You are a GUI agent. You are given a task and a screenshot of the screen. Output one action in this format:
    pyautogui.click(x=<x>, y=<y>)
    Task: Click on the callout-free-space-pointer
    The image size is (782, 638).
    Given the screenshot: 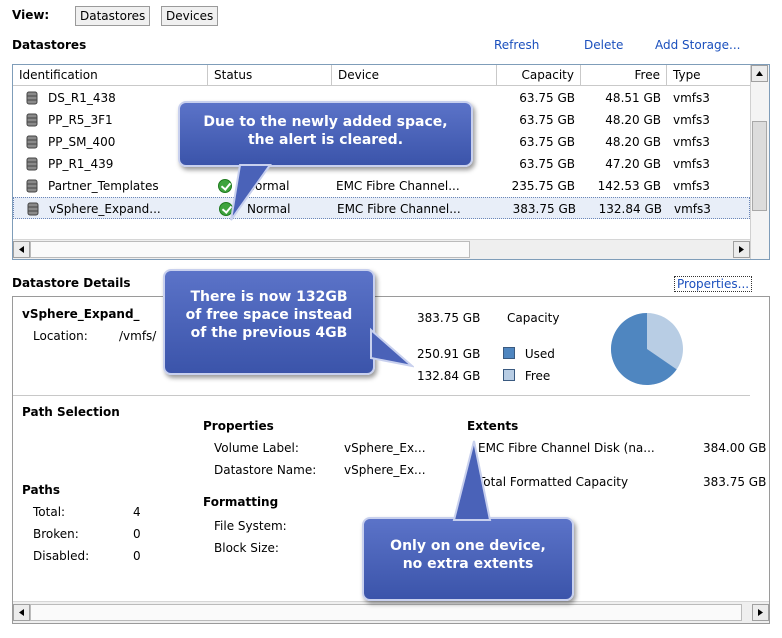 What is the action you would take?
    pyautogui.click(x=392, y=347)
    